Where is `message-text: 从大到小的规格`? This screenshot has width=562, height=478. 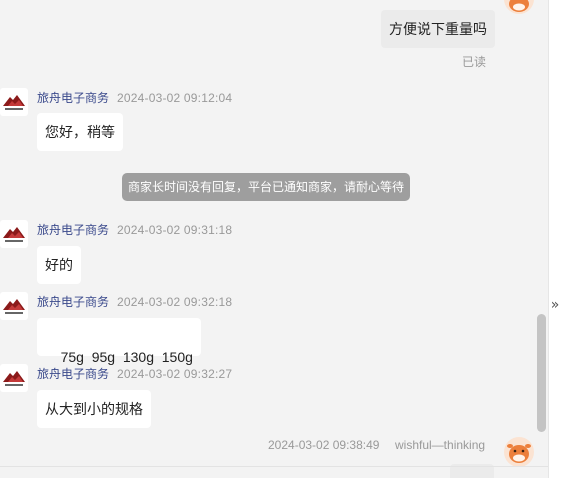
message-text: 从大到小的规格 is located at coordinates (94, 409).